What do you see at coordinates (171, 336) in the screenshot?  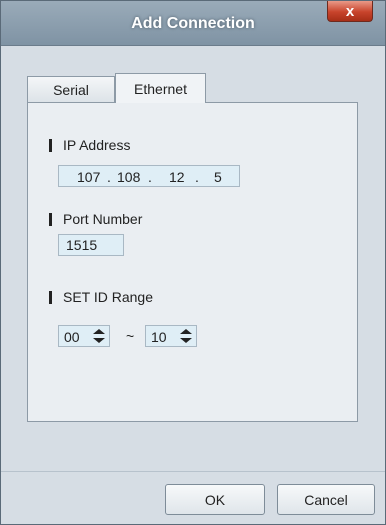 I see `set-id-to-stepper: 10` at bounding box center [171, 336].